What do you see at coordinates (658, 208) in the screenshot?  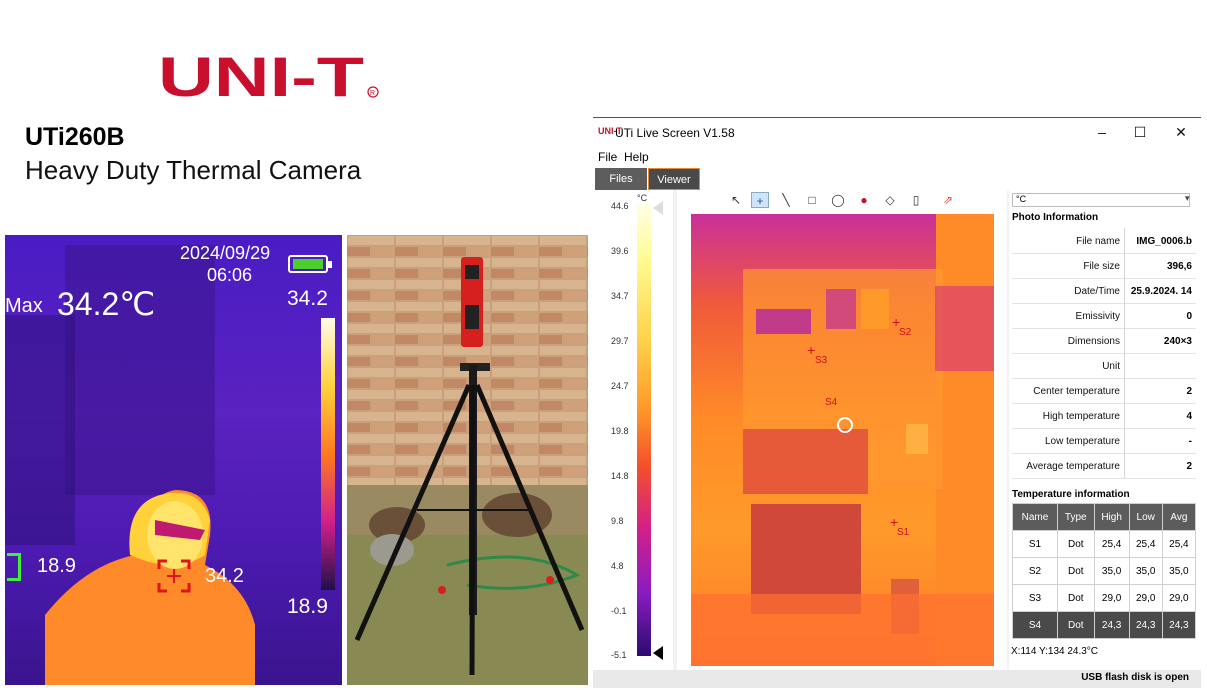 I see `palette-max-handle-icon` at bounding box center [658, 208].